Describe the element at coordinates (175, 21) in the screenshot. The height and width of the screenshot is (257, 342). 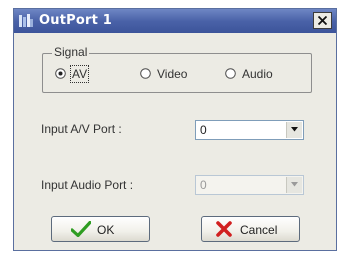
I see `title-bar: OutPort 1` at that location.